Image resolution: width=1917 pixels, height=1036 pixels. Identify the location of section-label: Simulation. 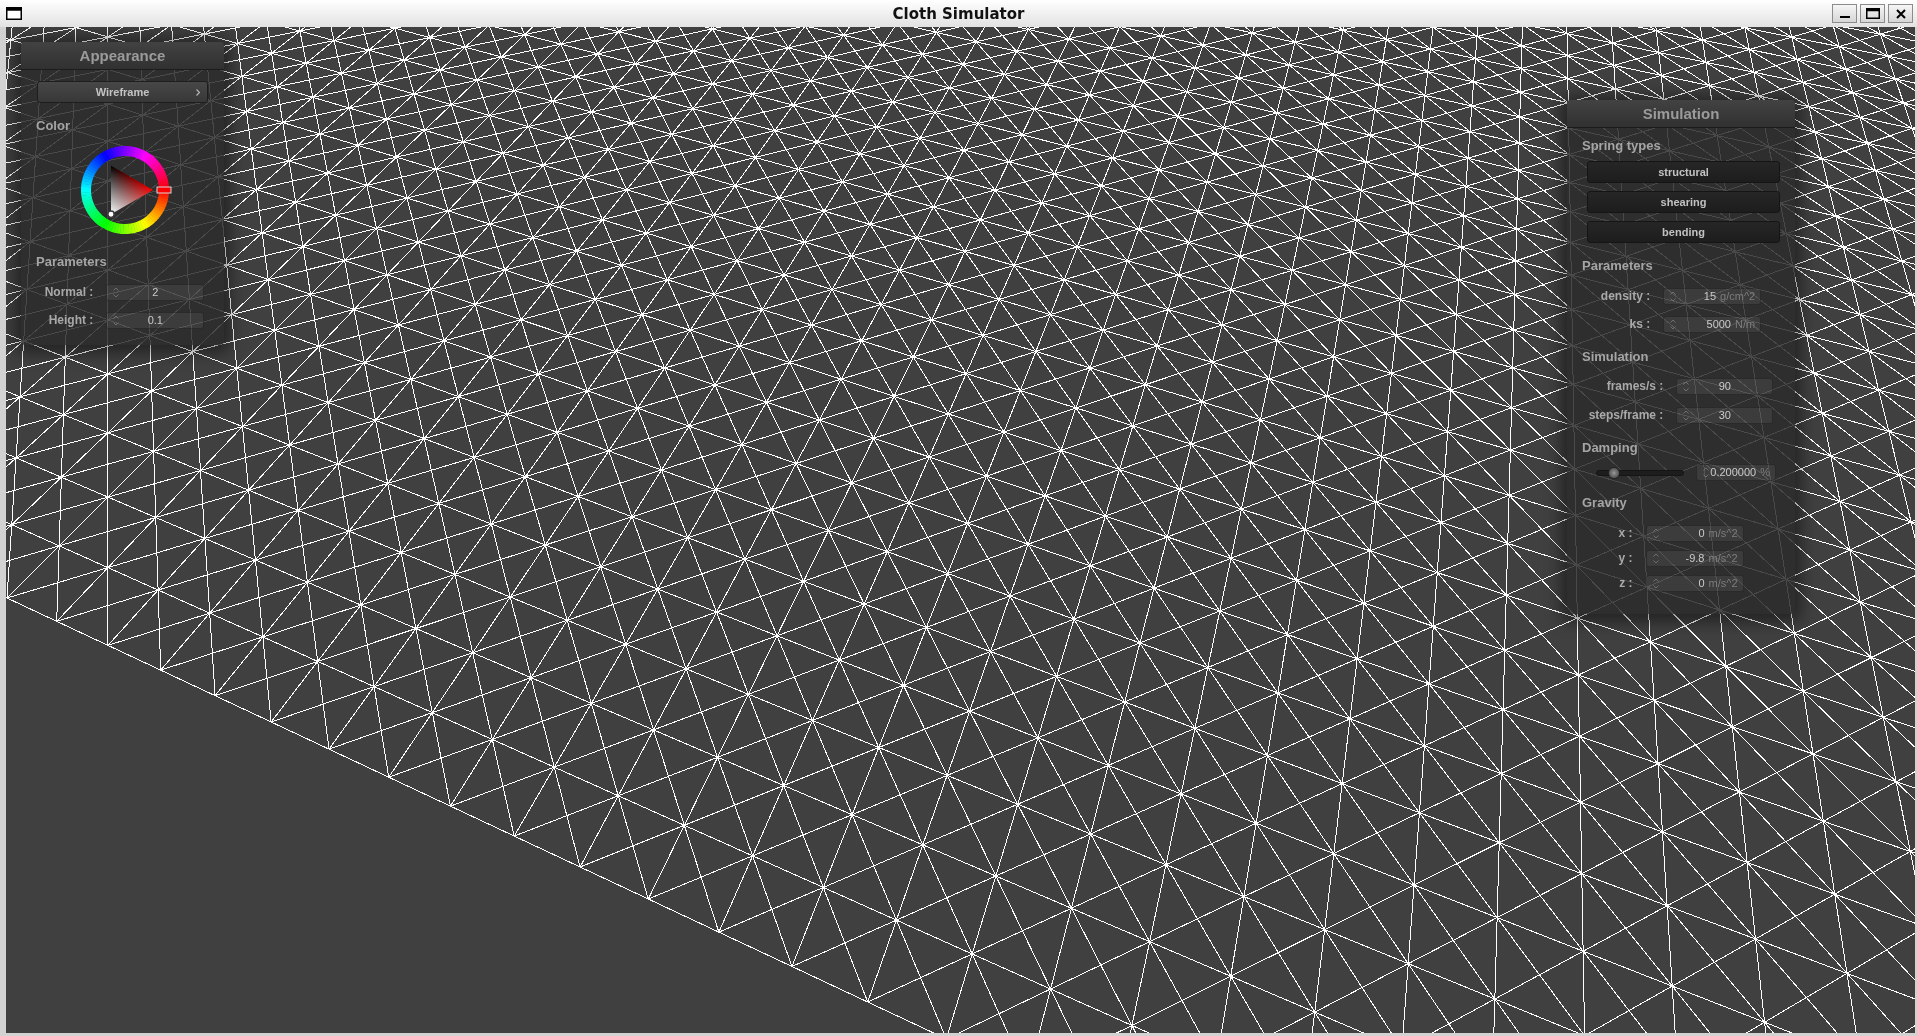
(1615, 357).